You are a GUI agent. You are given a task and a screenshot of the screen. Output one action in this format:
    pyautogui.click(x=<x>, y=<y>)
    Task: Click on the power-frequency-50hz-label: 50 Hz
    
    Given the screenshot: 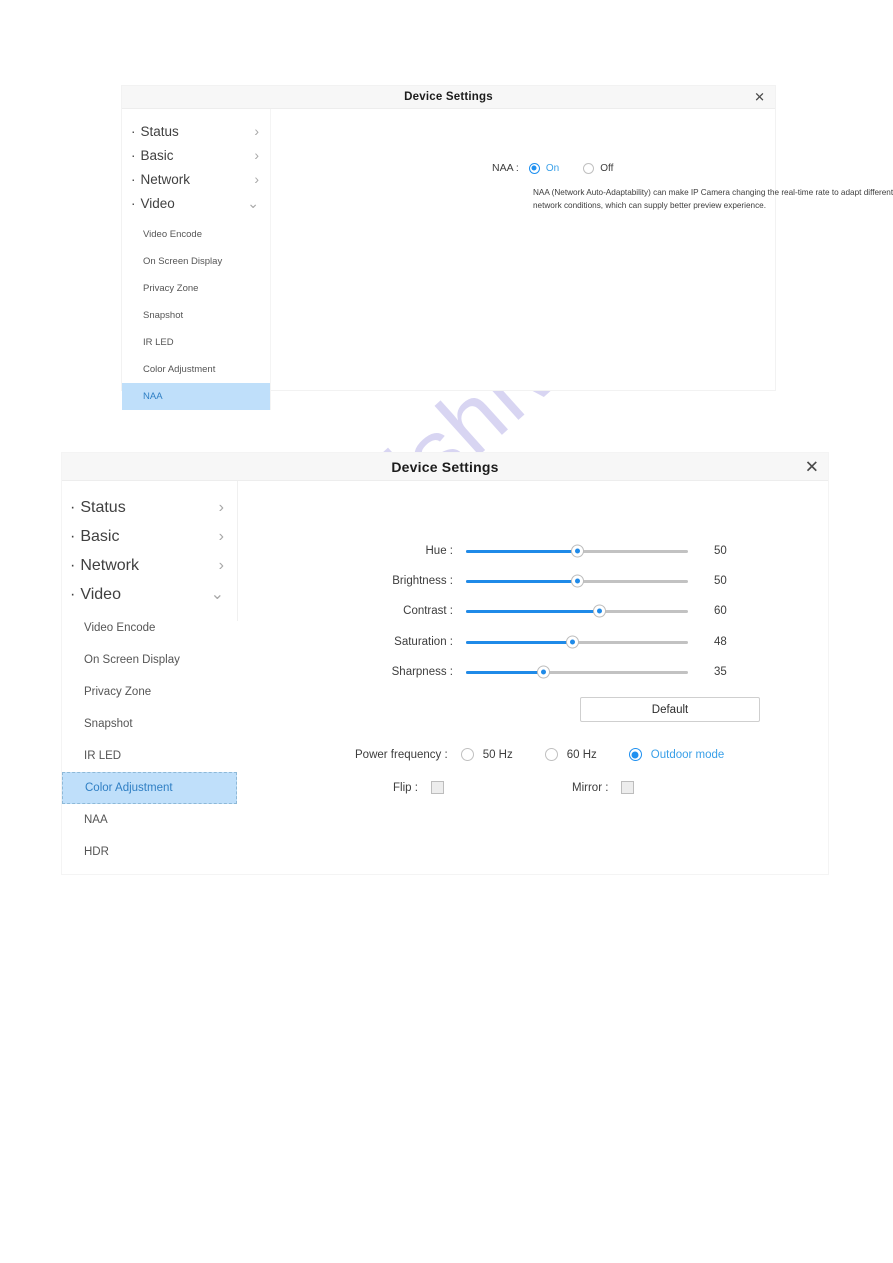 What is the action you would take?
    pyautogui.click(x=497, y=754)
    